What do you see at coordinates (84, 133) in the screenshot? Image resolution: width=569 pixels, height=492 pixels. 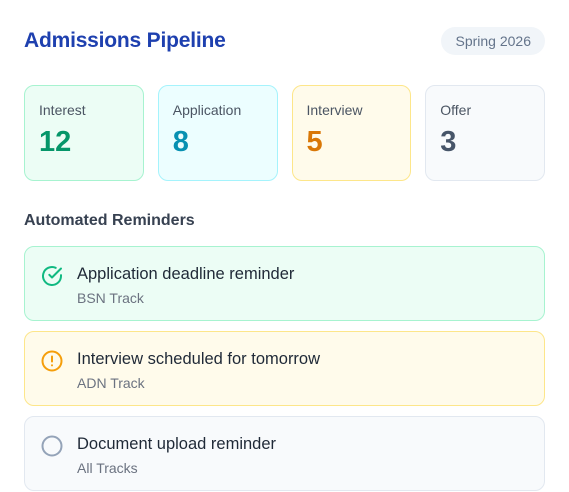 I see `stat-card-interest: Interest 12` at bounding box center [84, 133].